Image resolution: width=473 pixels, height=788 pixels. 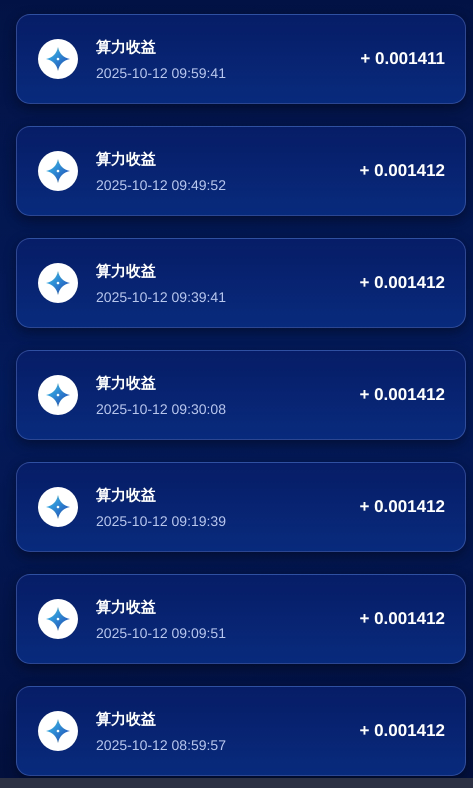 I want to click on record-time: 2025-10-12 09:19:39, so click(x=161, y=520).